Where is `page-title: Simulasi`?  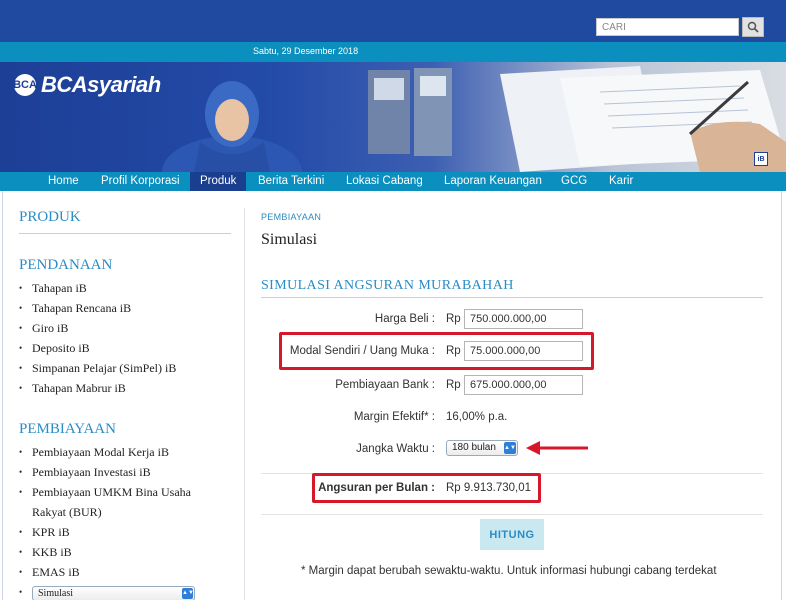
page-title: Simulasi is located at coordinates (289, 239).